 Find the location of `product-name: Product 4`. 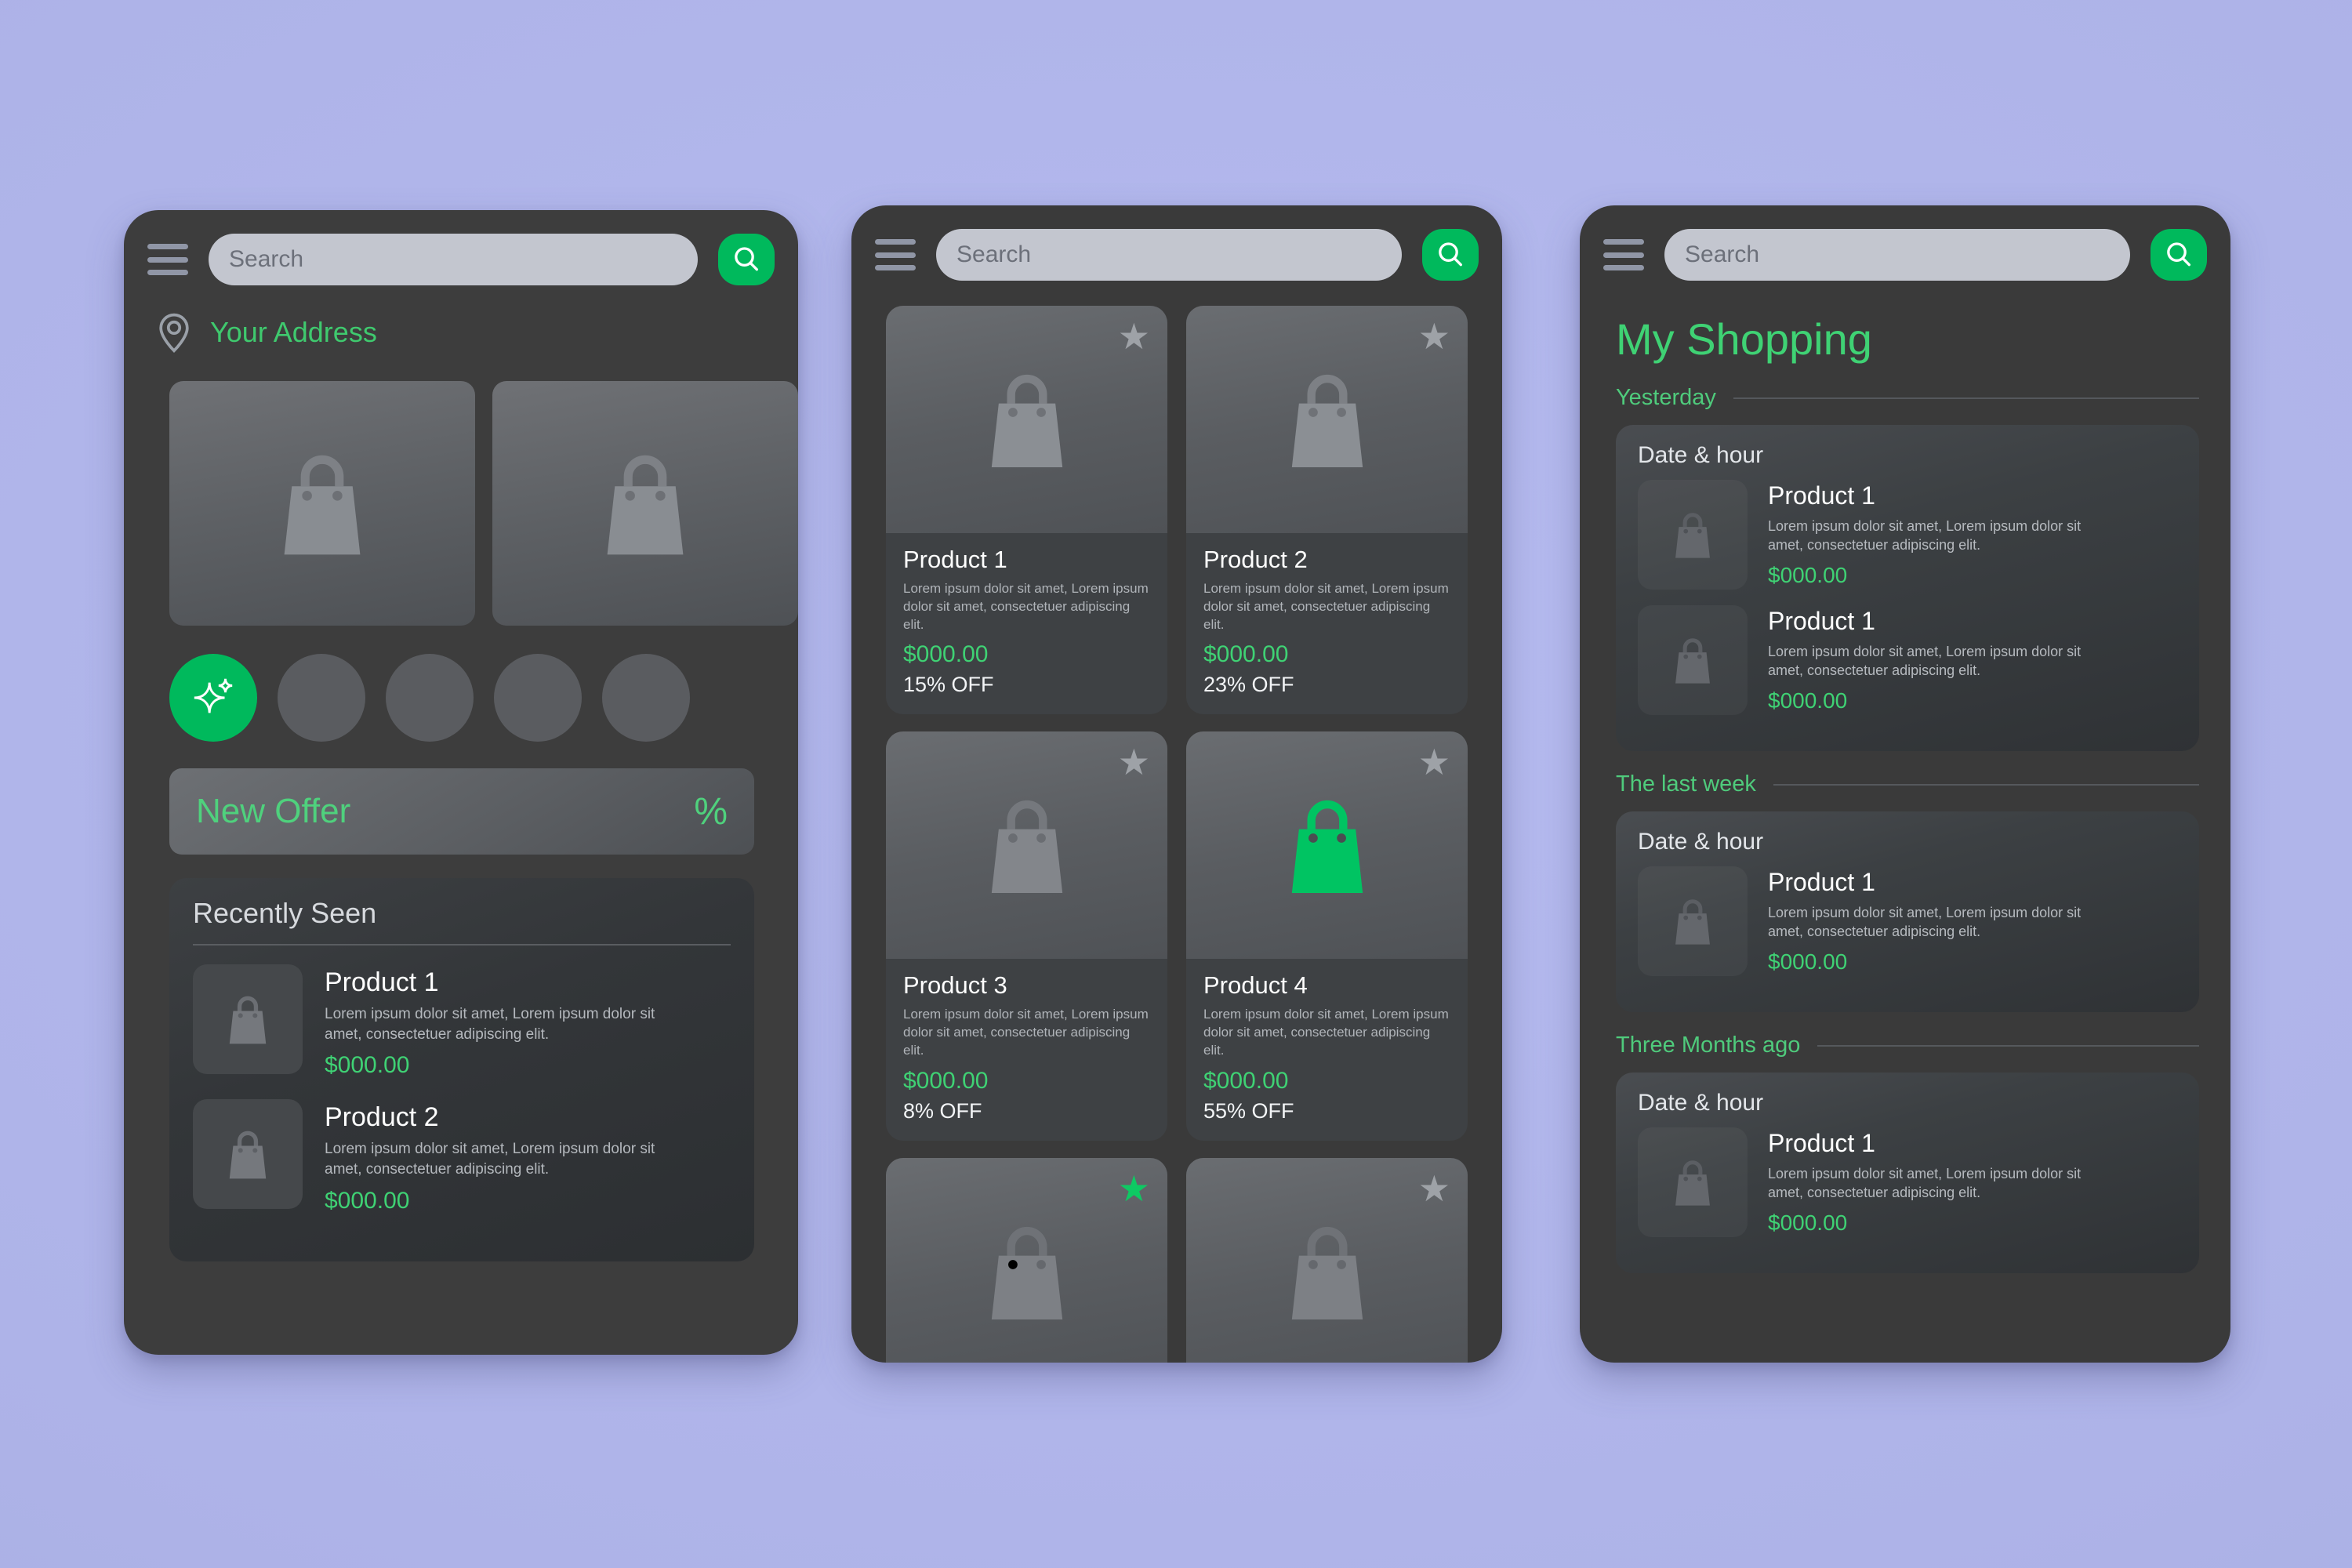

product-name: Product 4 is located at coordinates (1255, 985).